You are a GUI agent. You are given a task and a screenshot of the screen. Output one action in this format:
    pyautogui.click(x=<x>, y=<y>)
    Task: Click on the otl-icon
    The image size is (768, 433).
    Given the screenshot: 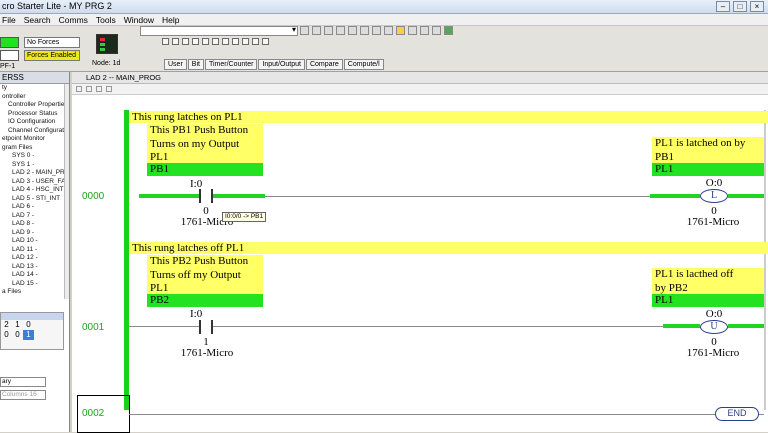 What is the action you would take?
    pyautogui.click(x=215, y=41)
    